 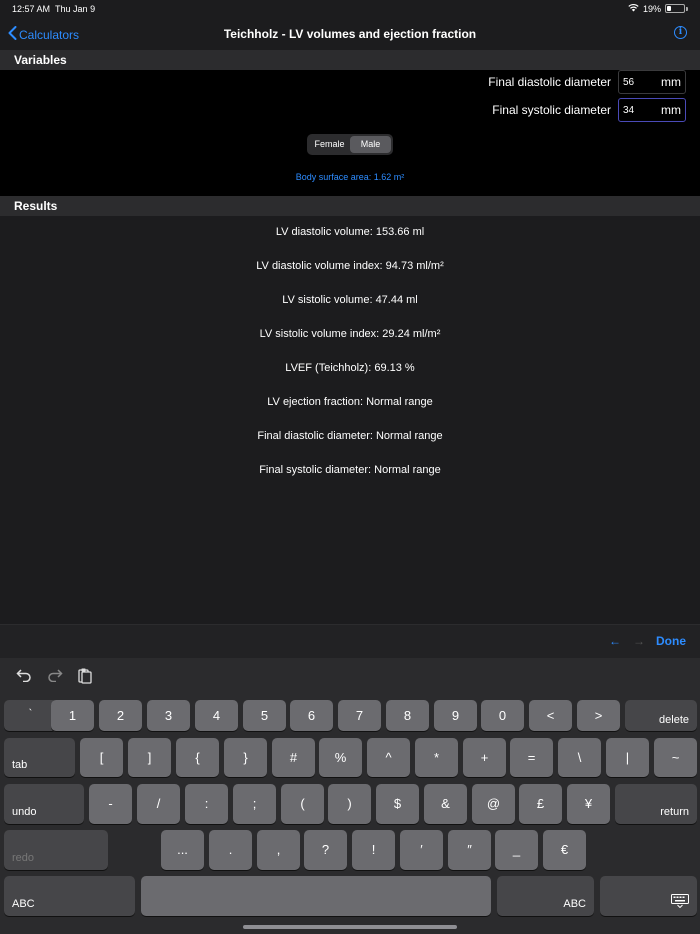 What do you see at coordinates (661, 715) in the screenshot?
I see `key-delete: delete` at bounding box center [661, 715].